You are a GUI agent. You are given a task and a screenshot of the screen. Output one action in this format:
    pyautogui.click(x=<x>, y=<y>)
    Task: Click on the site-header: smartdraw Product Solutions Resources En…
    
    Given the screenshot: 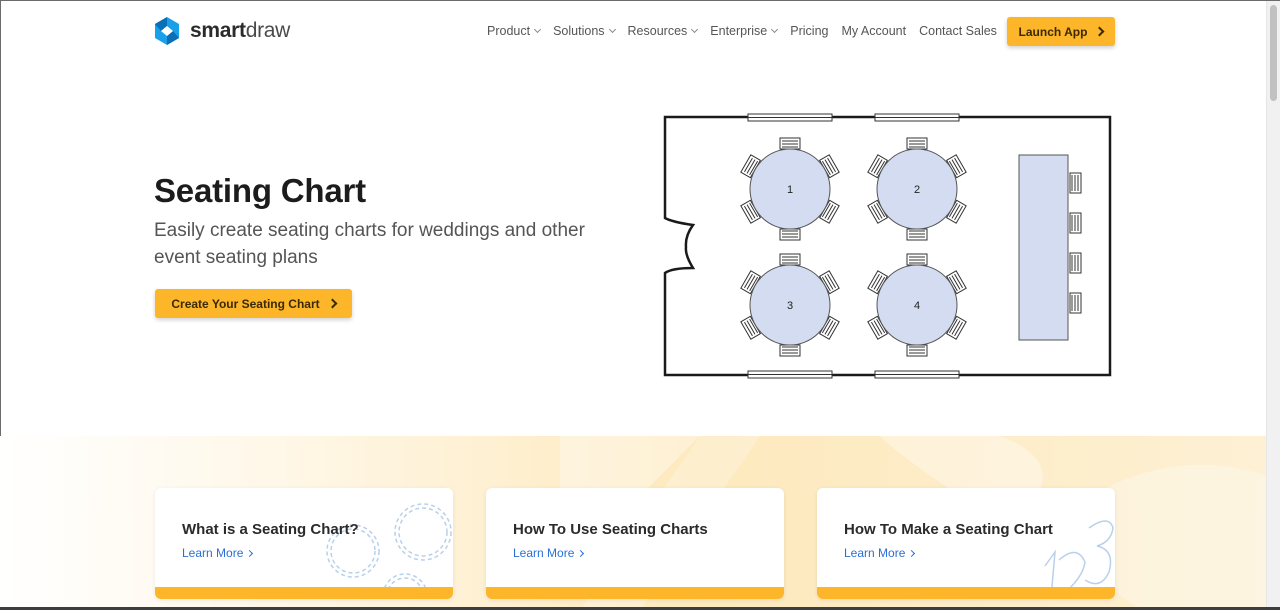 What is the action you would take?
    pyautogui.click(x=633, y=32)
    